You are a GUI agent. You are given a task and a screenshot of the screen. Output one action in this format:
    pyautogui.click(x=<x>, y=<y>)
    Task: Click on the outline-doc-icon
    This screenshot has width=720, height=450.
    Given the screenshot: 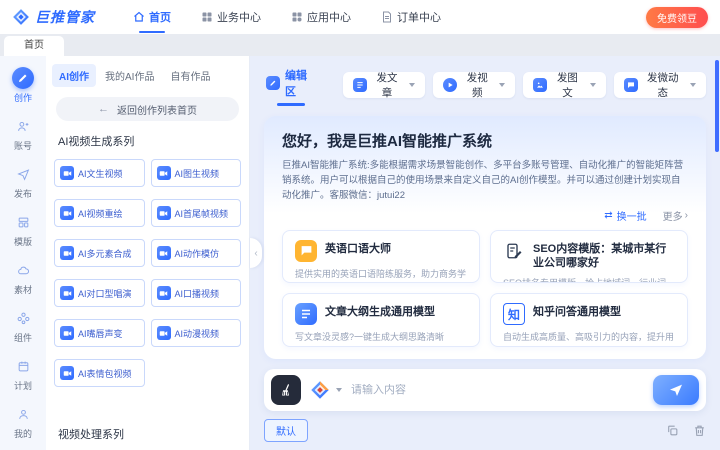 What is the action you would take?
    pyautogui.click(x=306, y=314)
    